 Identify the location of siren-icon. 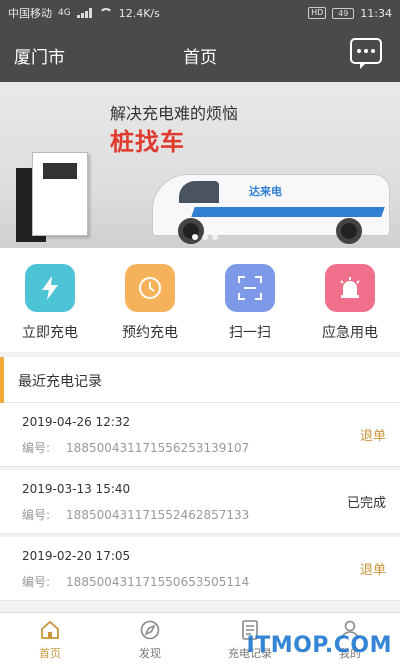
(350, 288).